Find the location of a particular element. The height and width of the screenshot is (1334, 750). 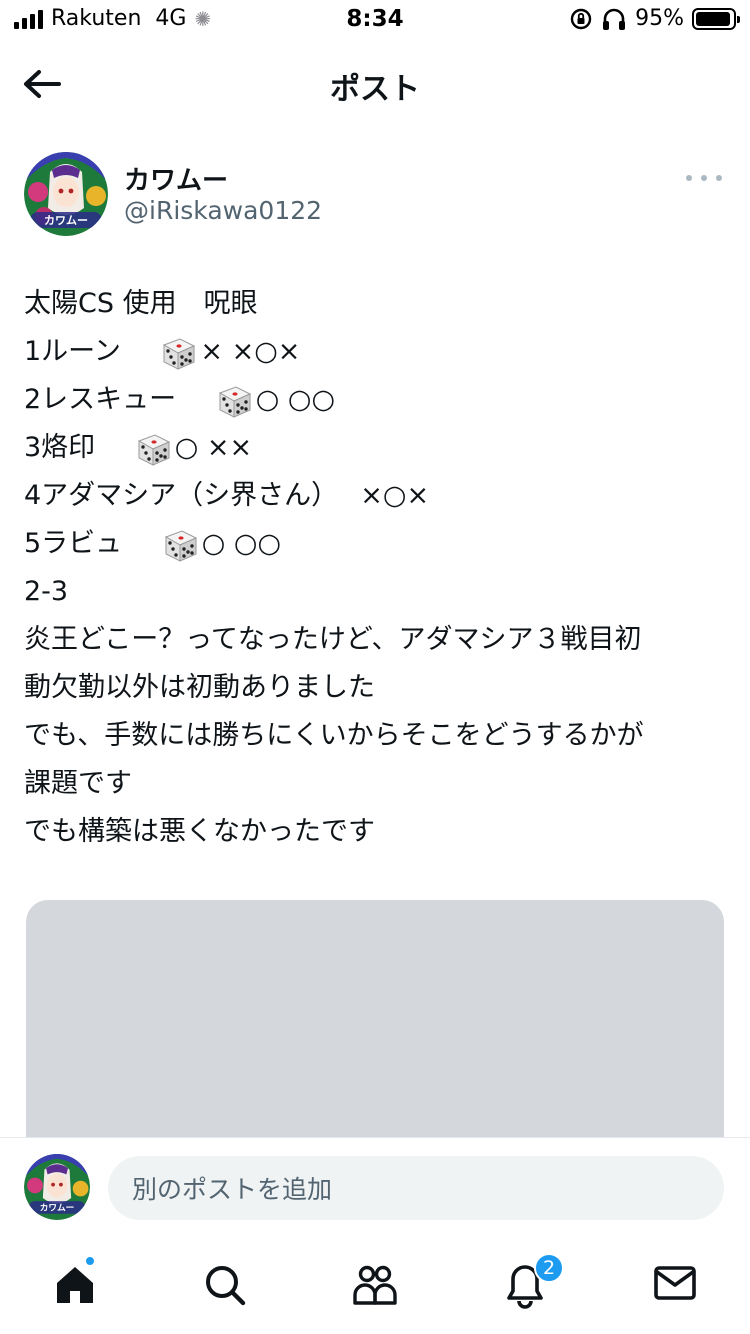

battery-icon is located at coordinates (716, 18).